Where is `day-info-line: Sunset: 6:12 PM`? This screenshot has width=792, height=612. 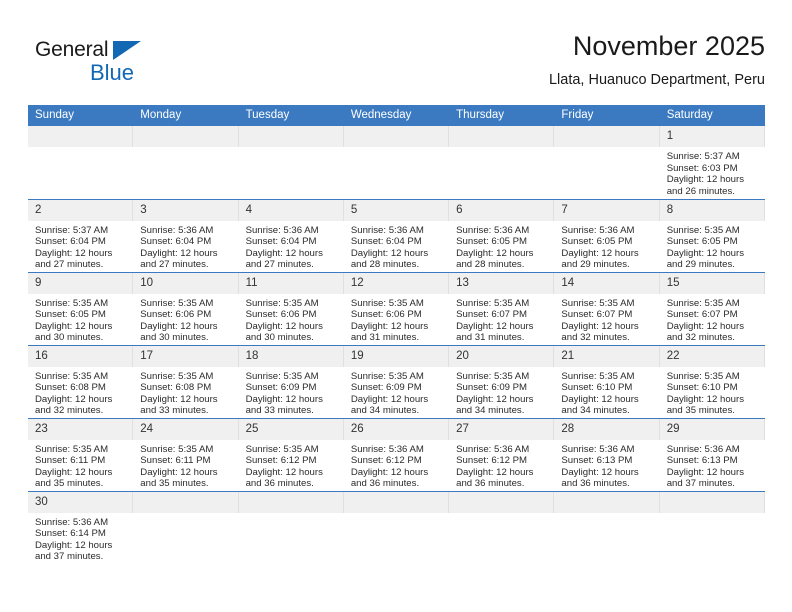
day-info-line: Sunset: 6:12 PM is located at coordinates (386, 461).